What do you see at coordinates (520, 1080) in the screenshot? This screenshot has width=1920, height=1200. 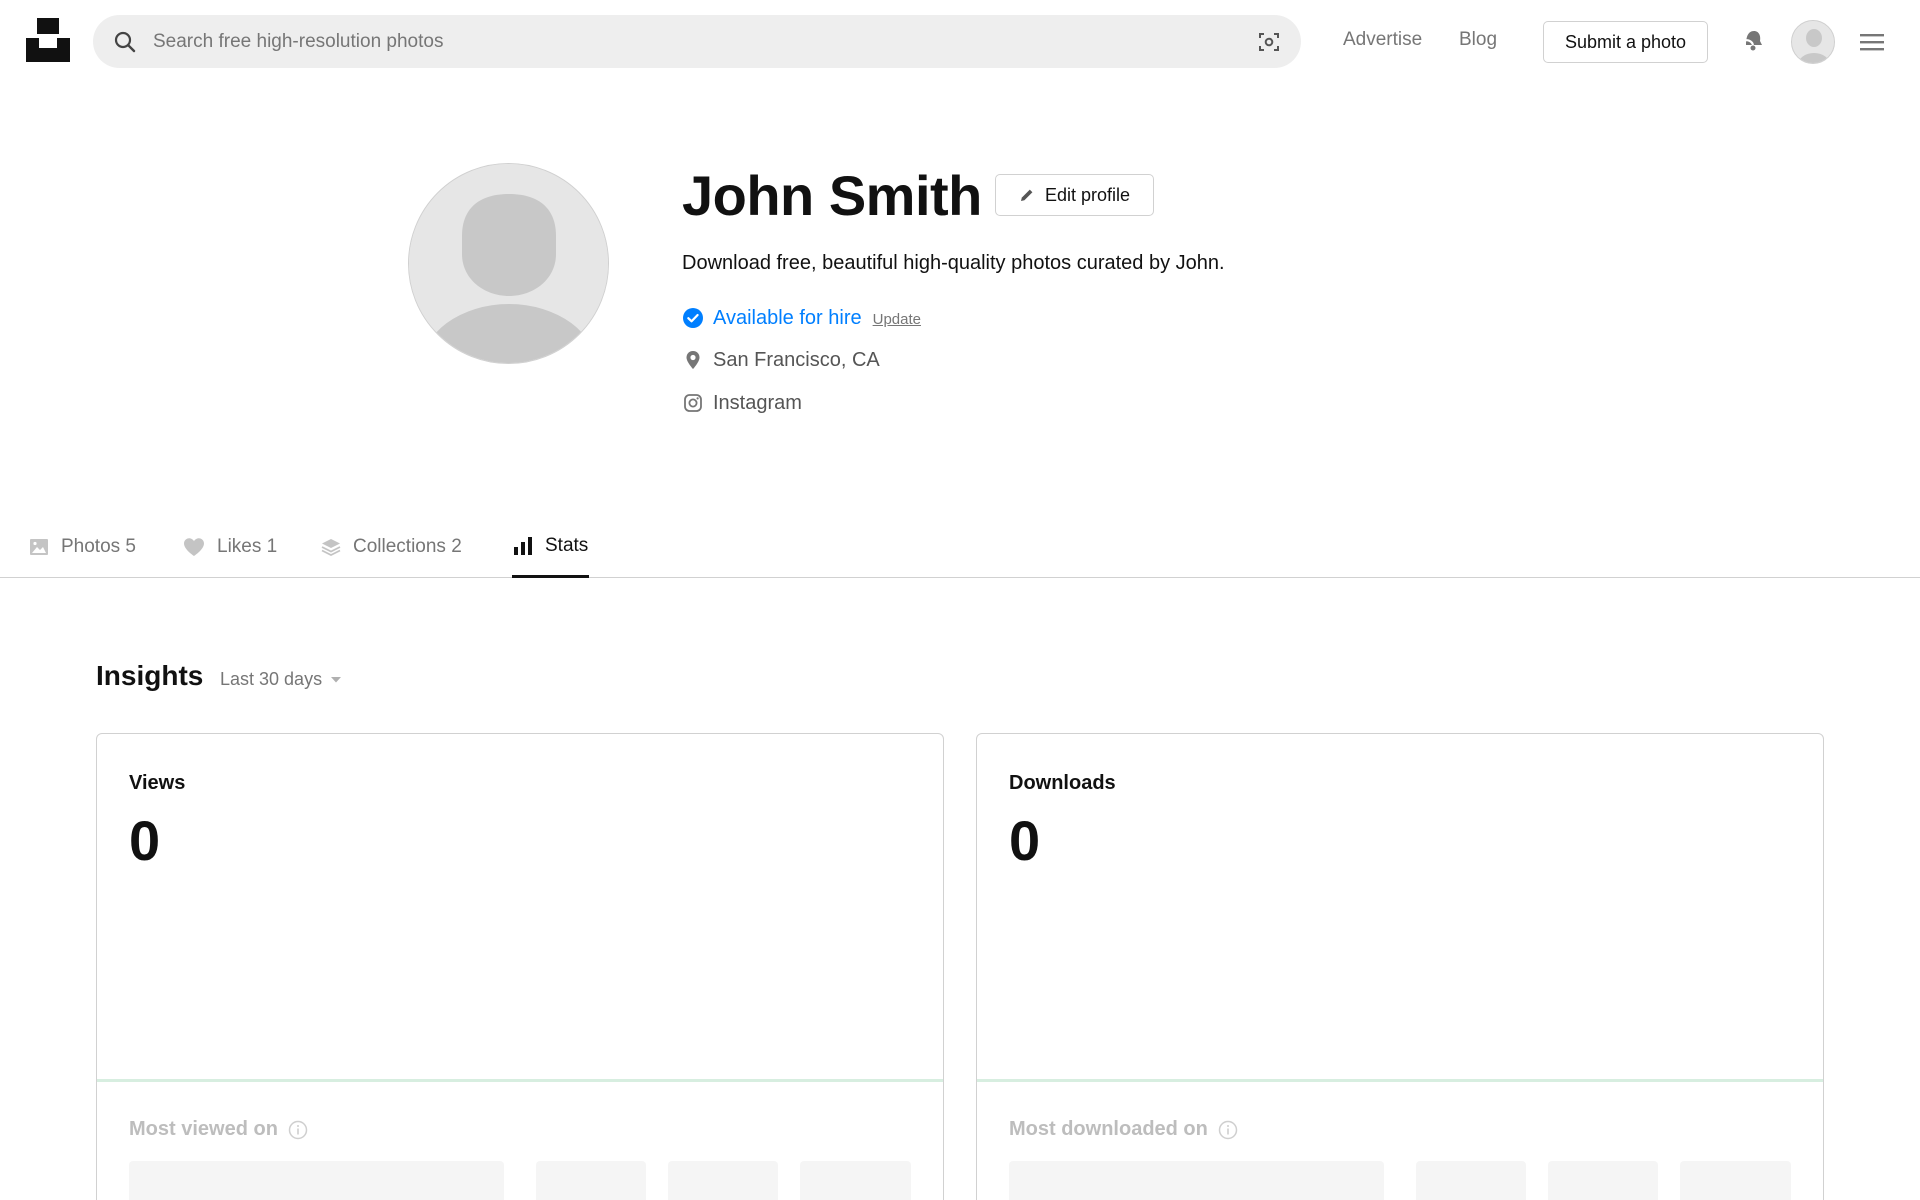 I see `views-chart-baseline` at bounding box center [520, 1080].